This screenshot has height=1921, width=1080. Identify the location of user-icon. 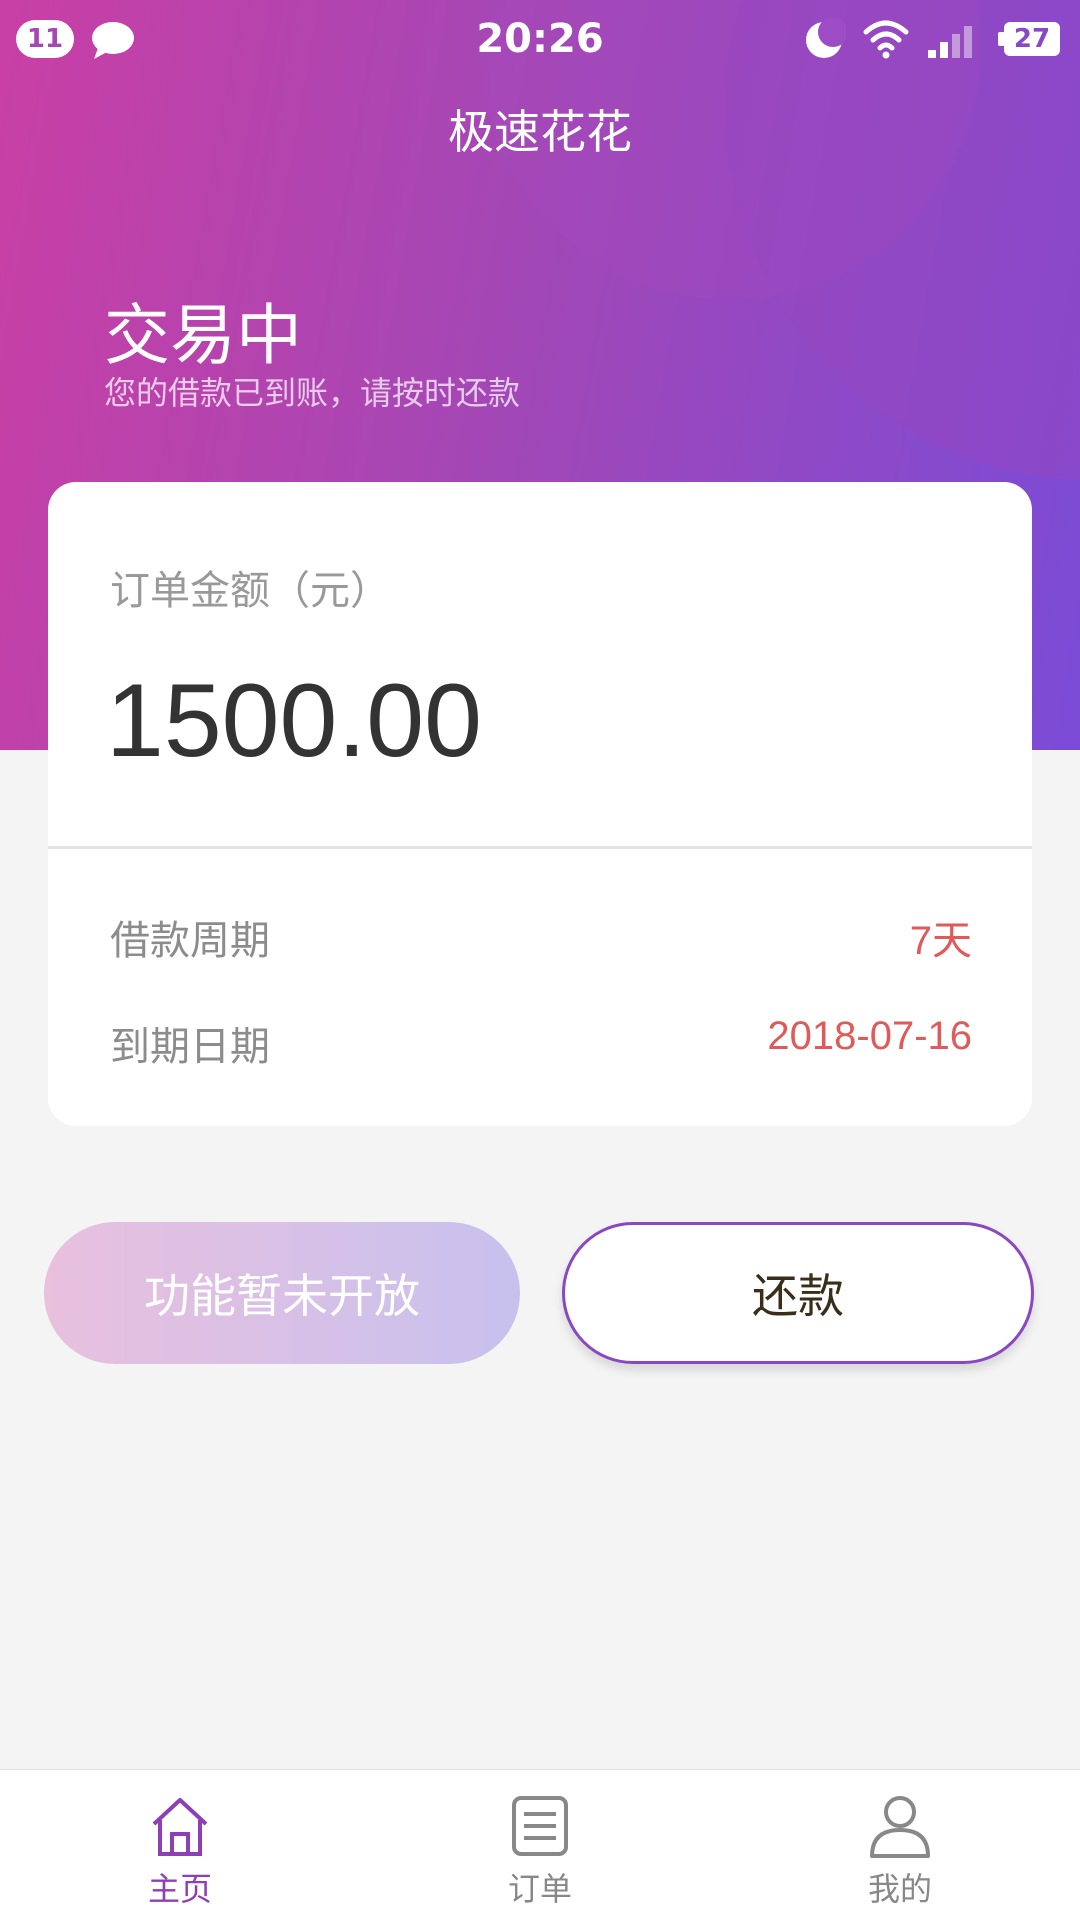
(900, 1827).